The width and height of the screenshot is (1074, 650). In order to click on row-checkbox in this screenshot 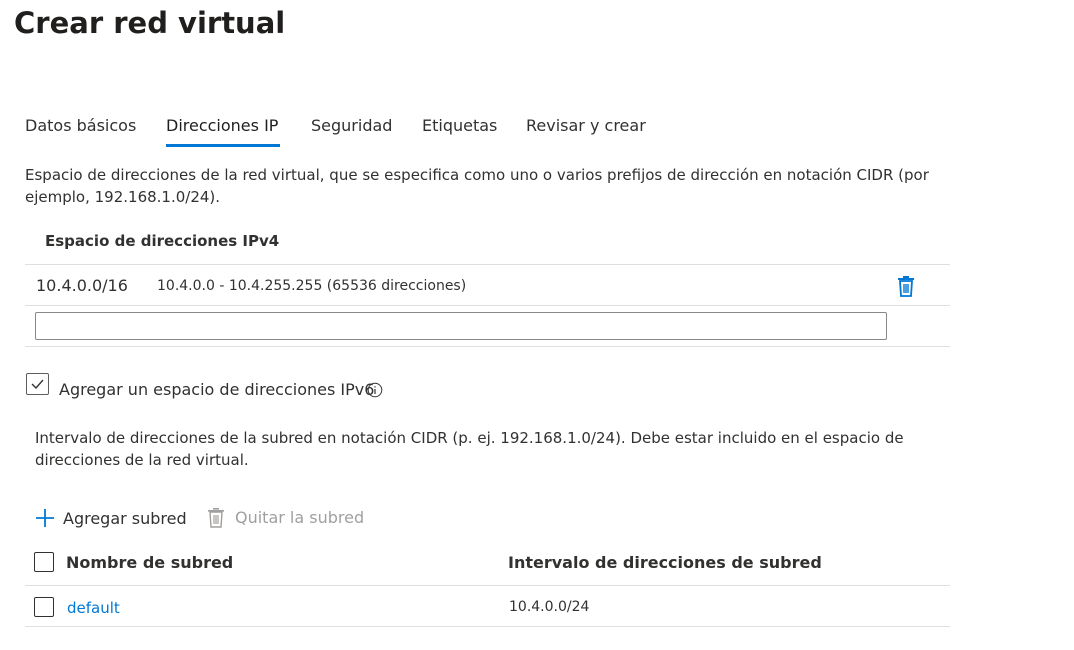, I will do `click(44, 607)`.